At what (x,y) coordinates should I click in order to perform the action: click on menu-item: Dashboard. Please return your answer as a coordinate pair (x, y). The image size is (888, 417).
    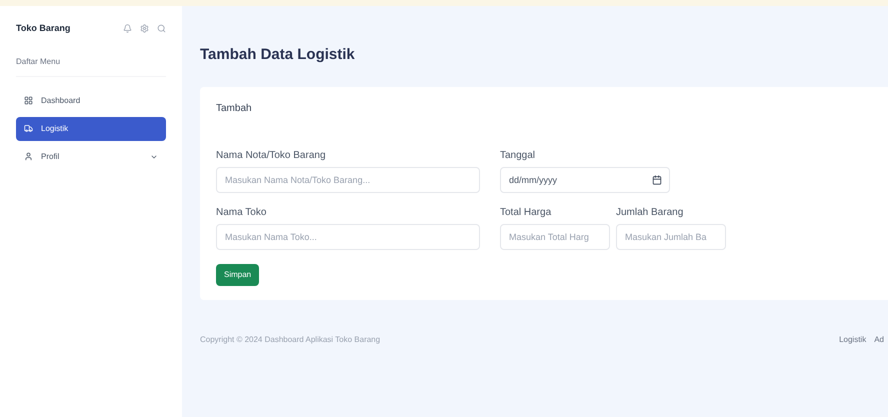
    Looking at the image, I should click on (91, 100).